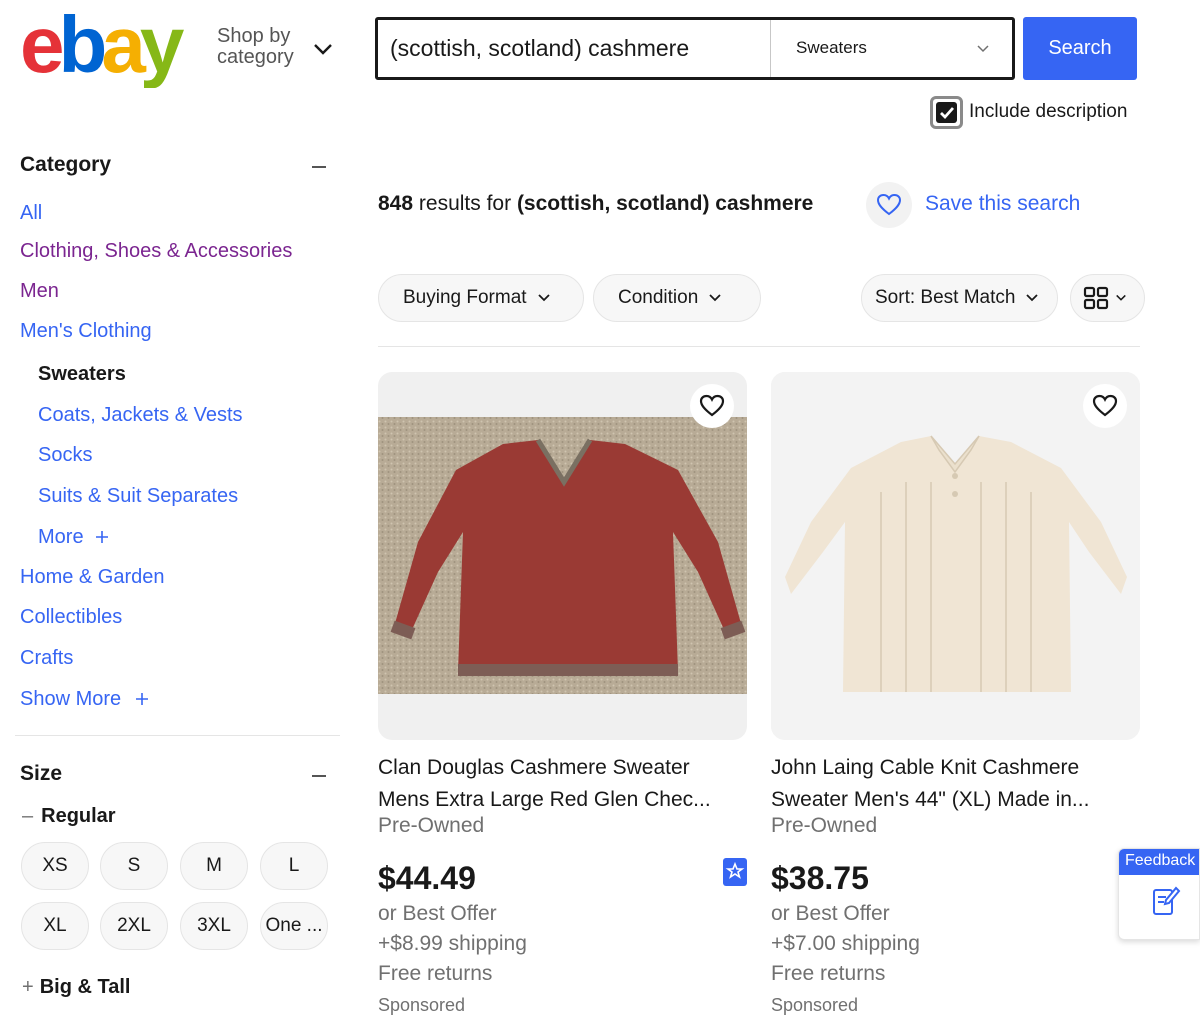 The width and height of the screenshot is (1200, 1020). Describe the element at coordinates (539, 48) in the screenshot. I see `search-input: (scottish, scotland) cashmere` at that location.